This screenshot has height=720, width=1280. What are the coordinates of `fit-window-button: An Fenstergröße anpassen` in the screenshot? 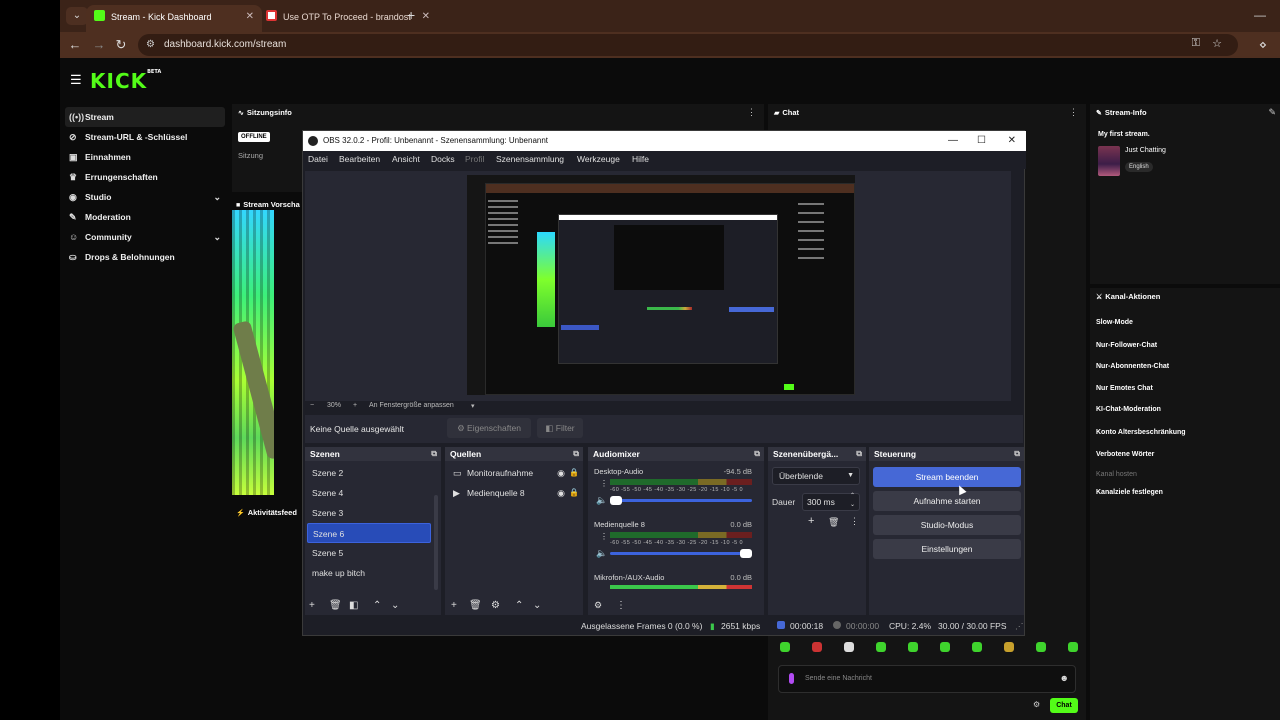 It's located at (411, 405).